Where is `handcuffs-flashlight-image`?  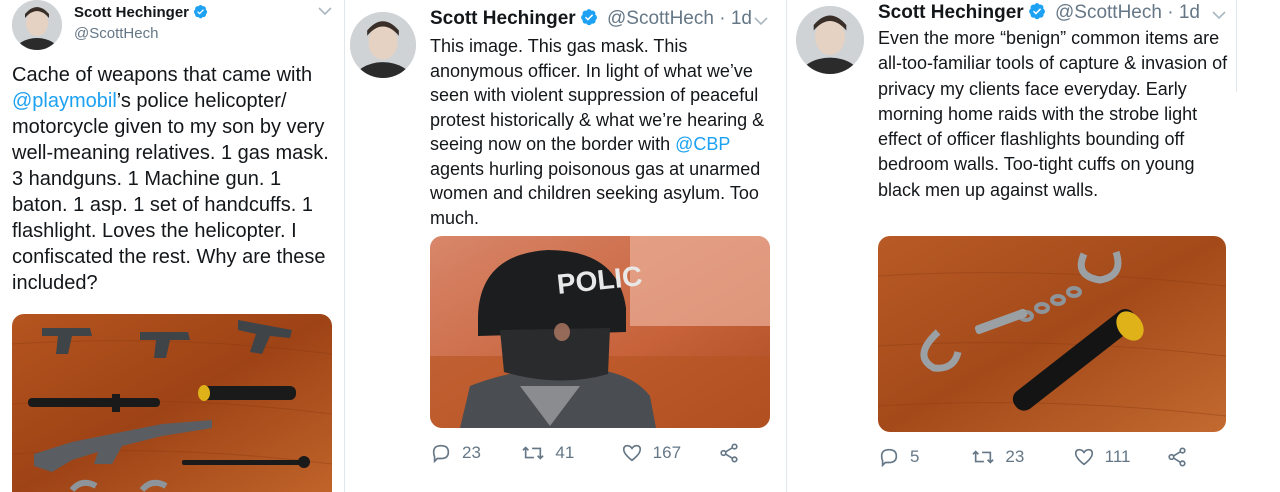 handcuffs-flashlight-image is located at coordinates (1052, 334).